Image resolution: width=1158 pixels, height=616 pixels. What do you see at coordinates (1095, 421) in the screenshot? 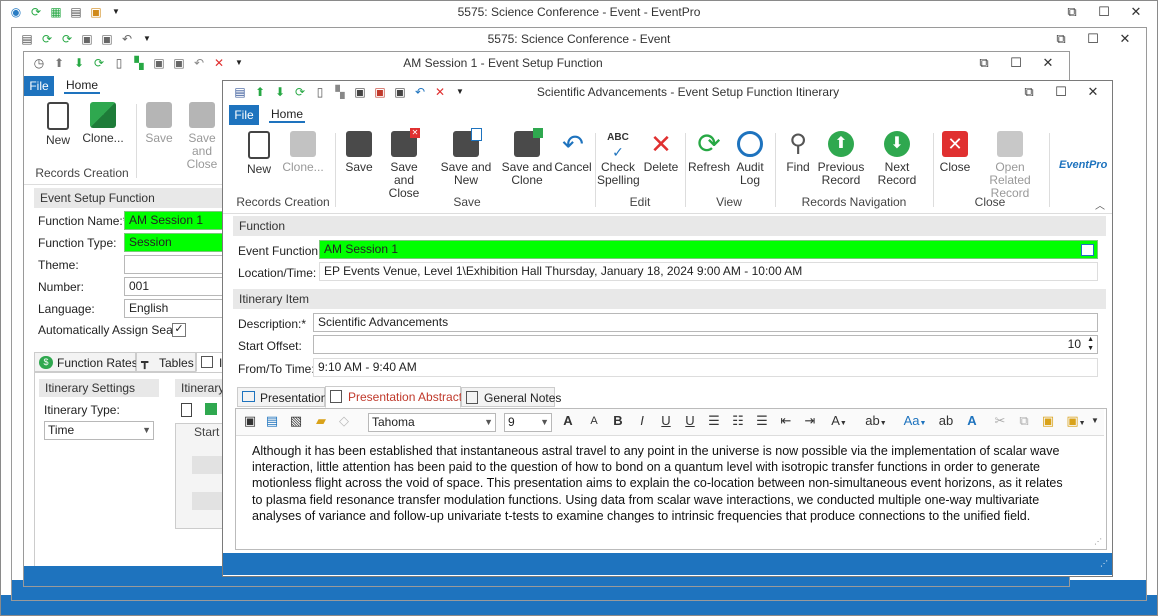
I see `toolbar-overflow-icon: ▼` at bounding box center [1095, 421].